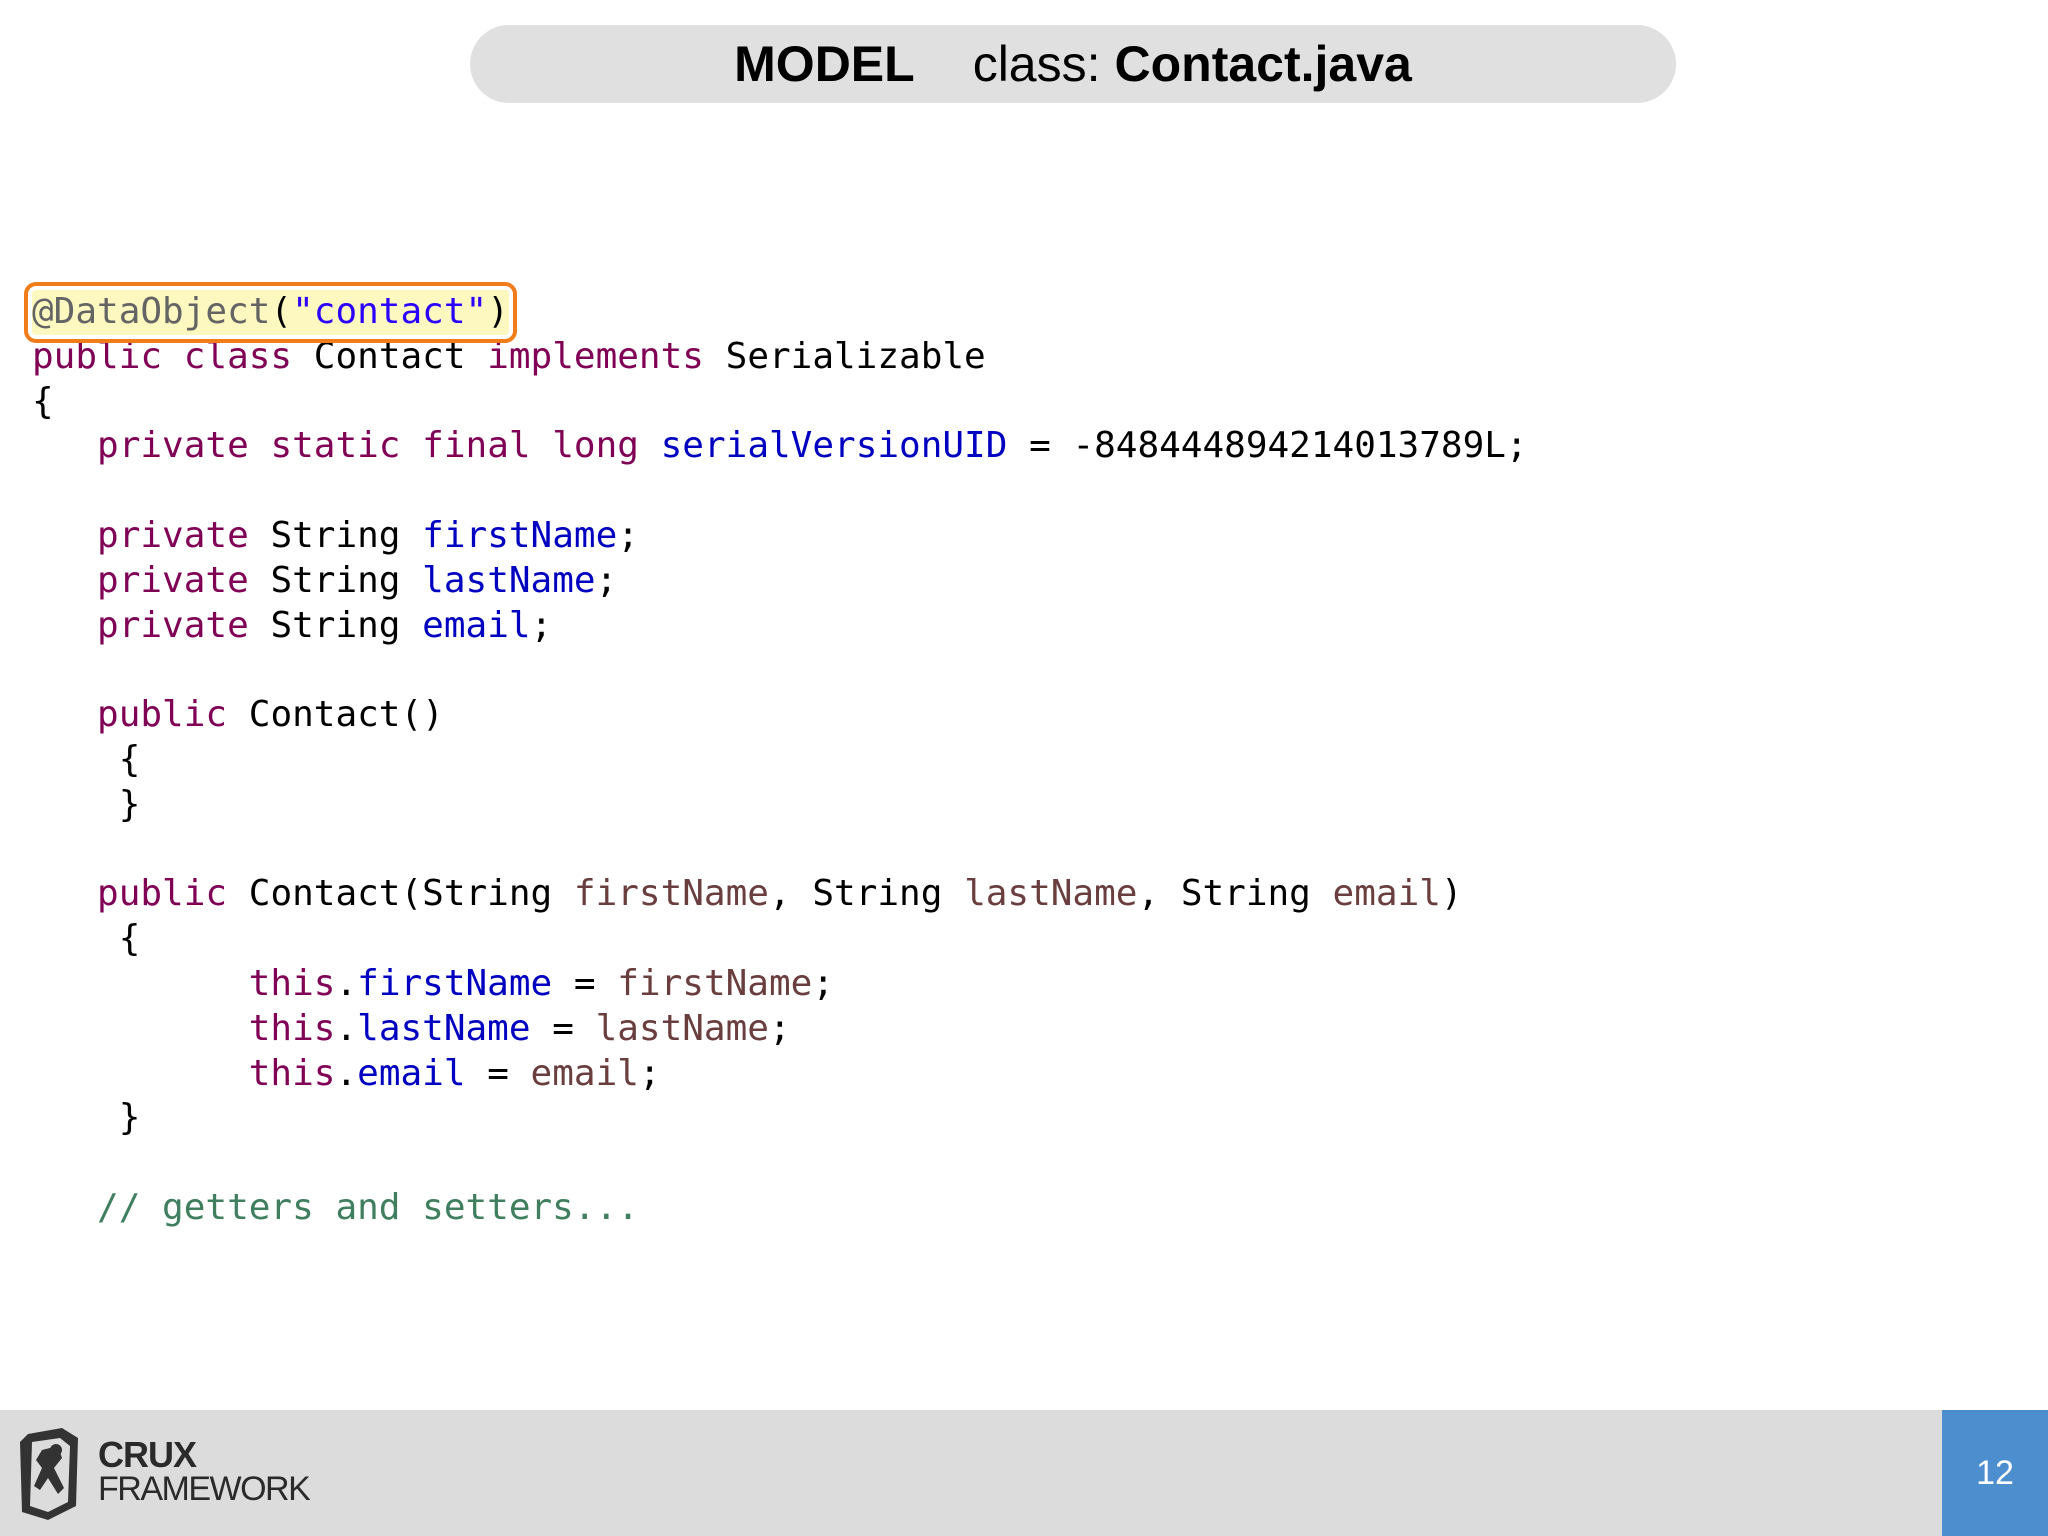 This screenshot has width=2048, height=1536. Describe the element at coordinates (541, 983) in the screenshot. I see `code-line-assign: this.firstName = firstName;` at that location.